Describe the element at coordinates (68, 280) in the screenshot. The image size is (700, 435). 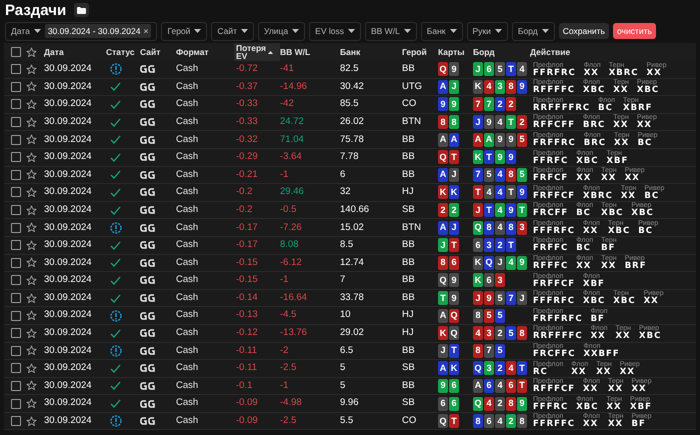
I see `date-cell-text: 30.09.2024` at that location.